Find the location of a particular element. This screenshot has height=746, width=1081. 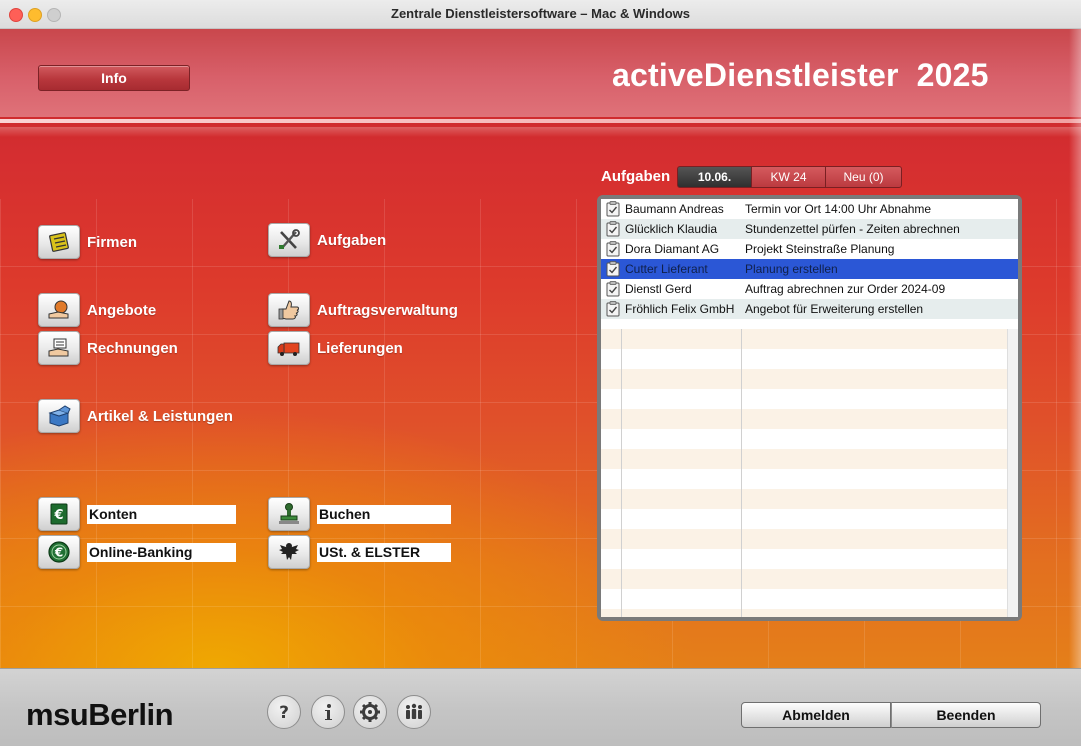

users-button is located at coordinates (414, 712).